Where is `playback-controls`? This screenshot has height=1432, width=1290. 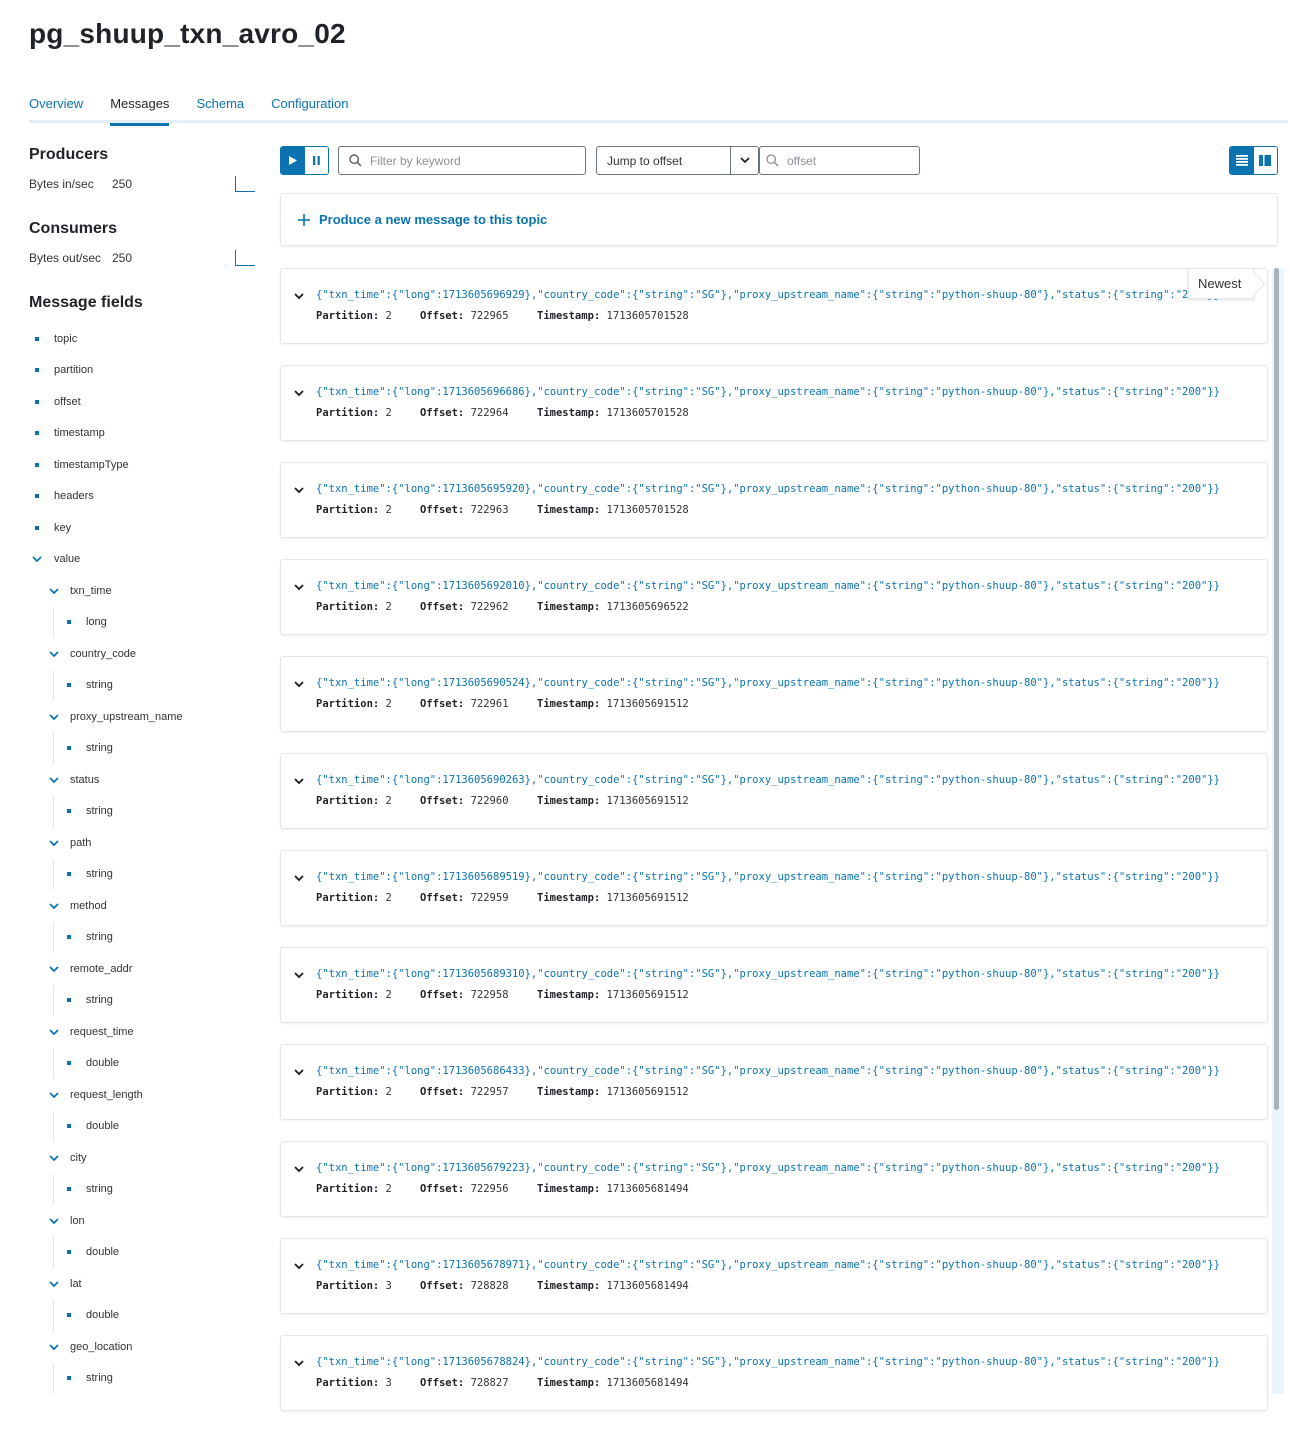
playback-controls is located at coordinates (304, 160).